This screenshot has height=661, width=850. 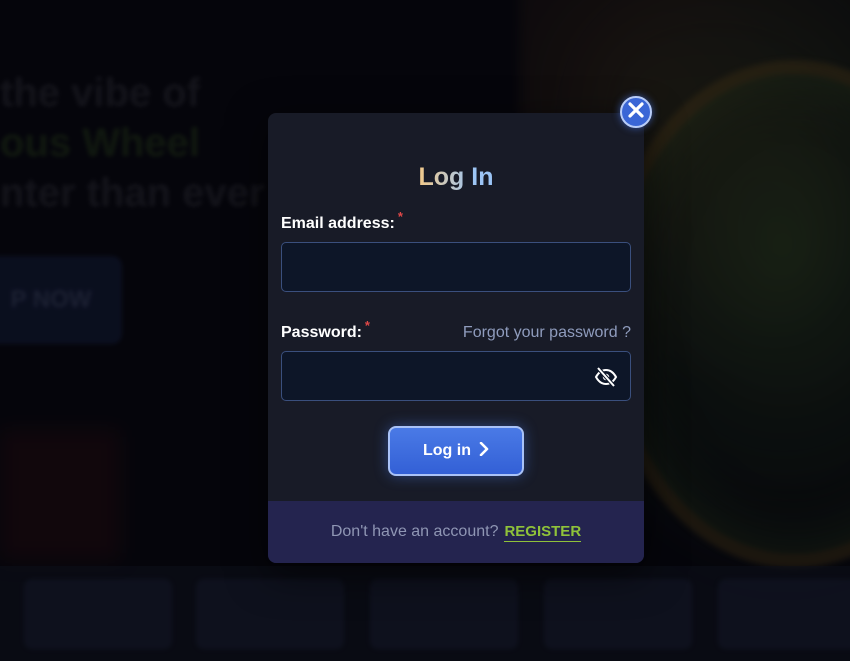 I want to click on register-footer: Don't have an account? REGISTER, so click(x=456, y=532).